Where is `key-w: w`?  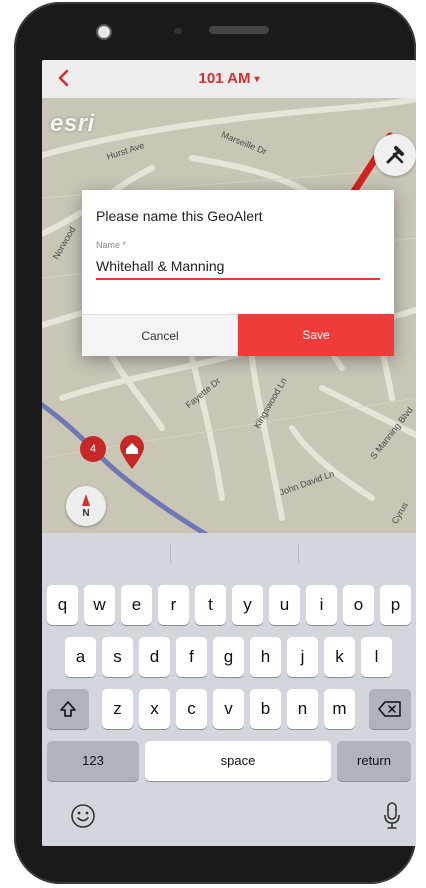 key-w: w is located at coordinates (99, 605).